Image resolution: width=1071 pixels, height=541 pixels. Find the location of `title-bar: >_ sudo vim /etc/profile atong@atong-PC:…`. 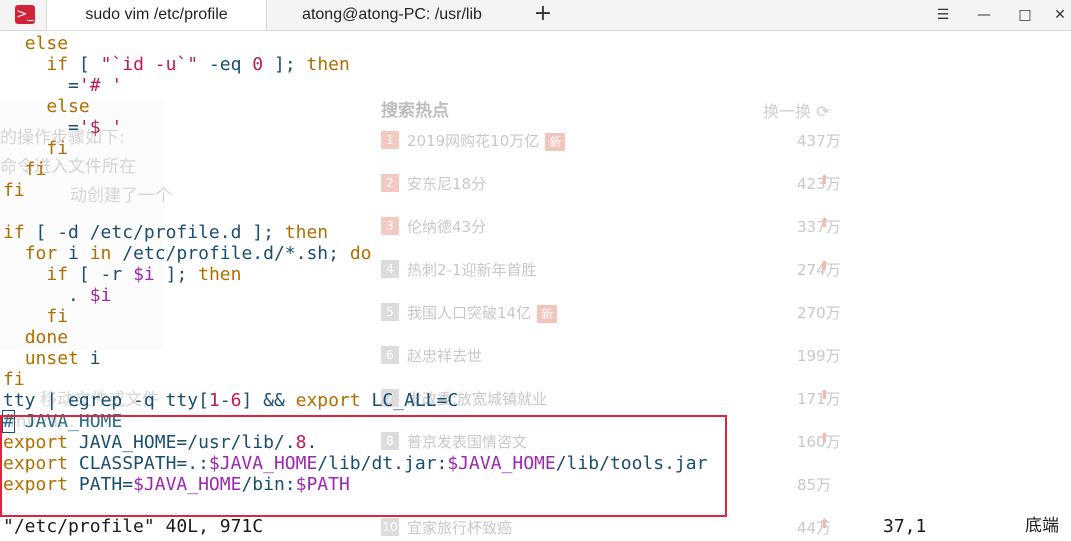

title-bar: >_ sudo vim /etc/profile atong@atong-PC:… is located at coordinates (535, 15).